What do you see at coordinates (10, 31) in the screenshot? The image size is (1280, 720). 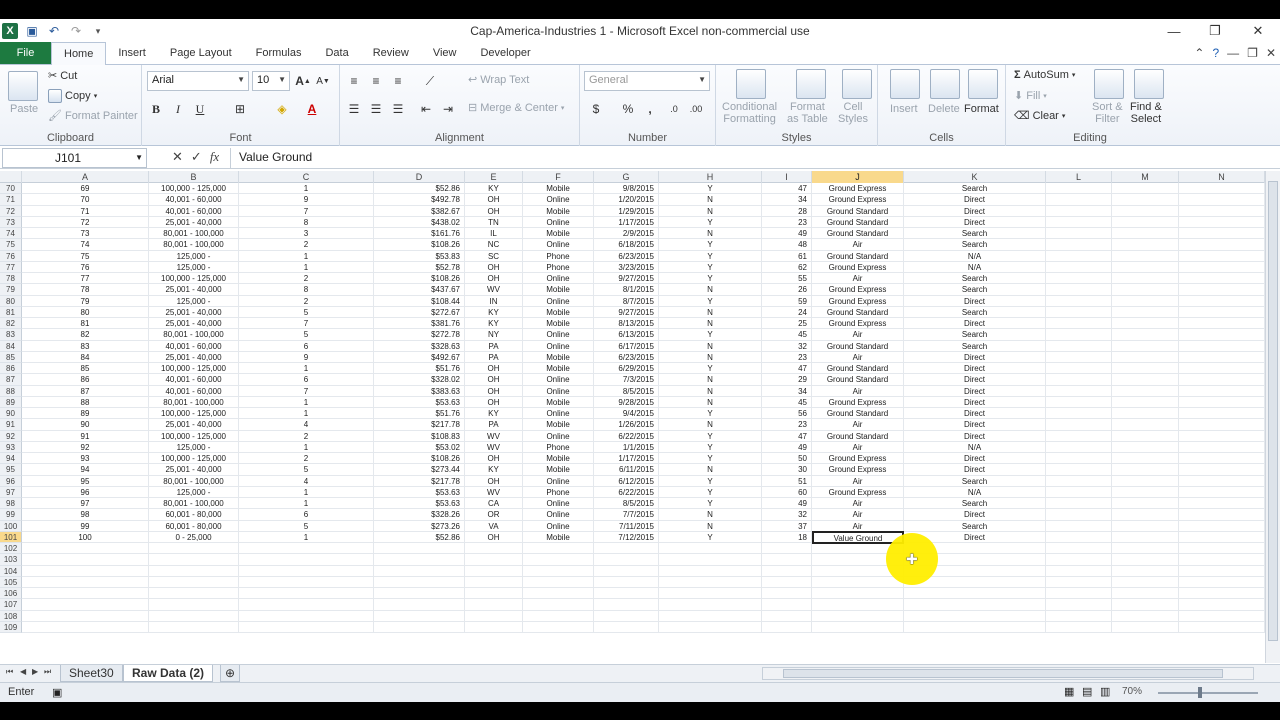 I see `excel-icon: X` at bounding box center [10, 31].